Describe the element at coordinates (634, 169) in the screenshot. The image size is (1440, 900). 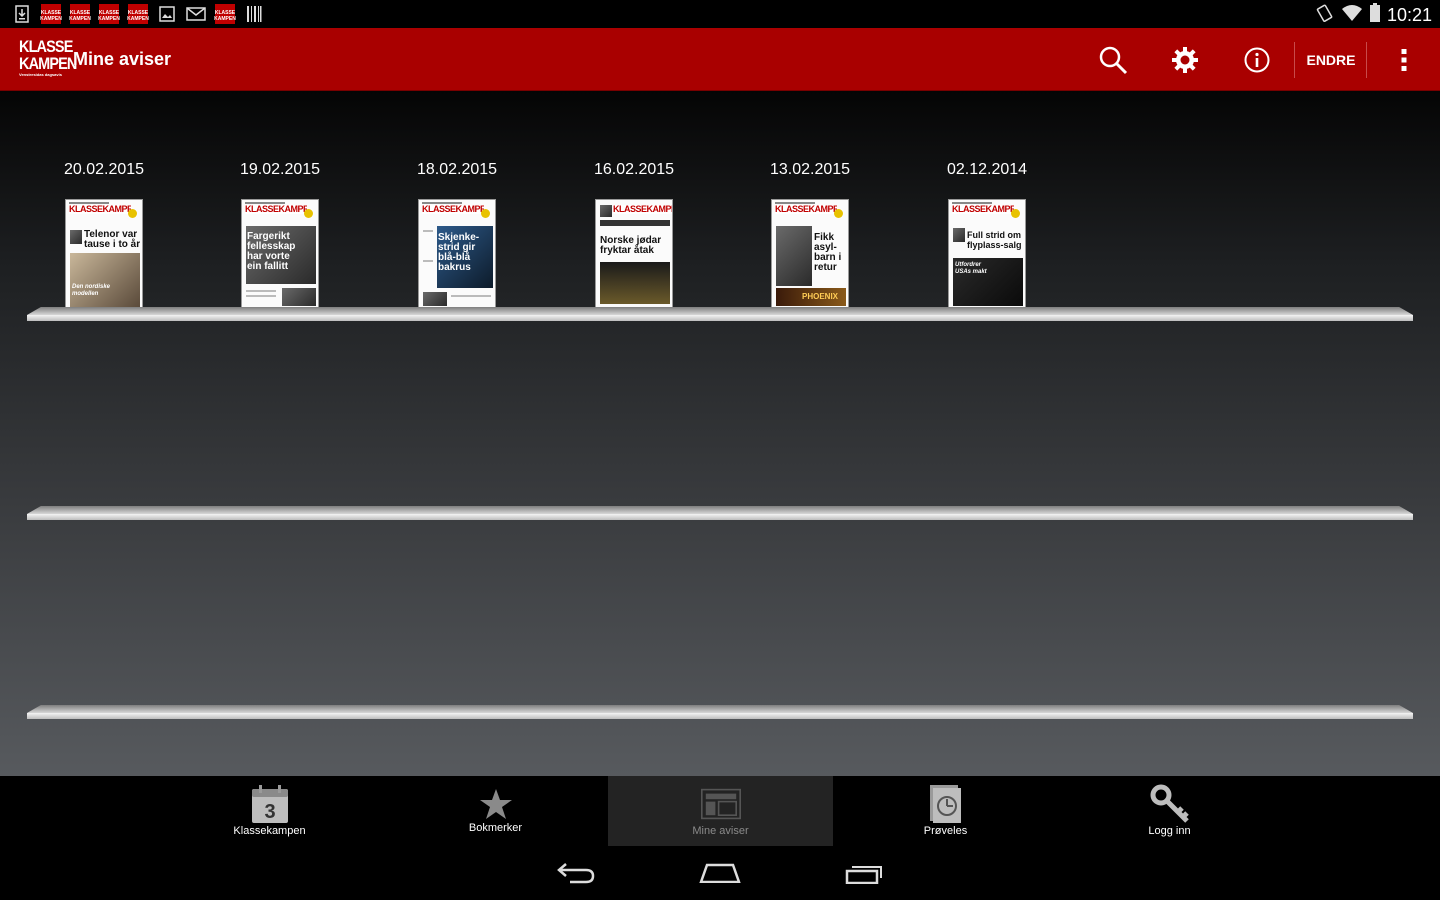
I see `issue-date: 16.02.2015` at that location.